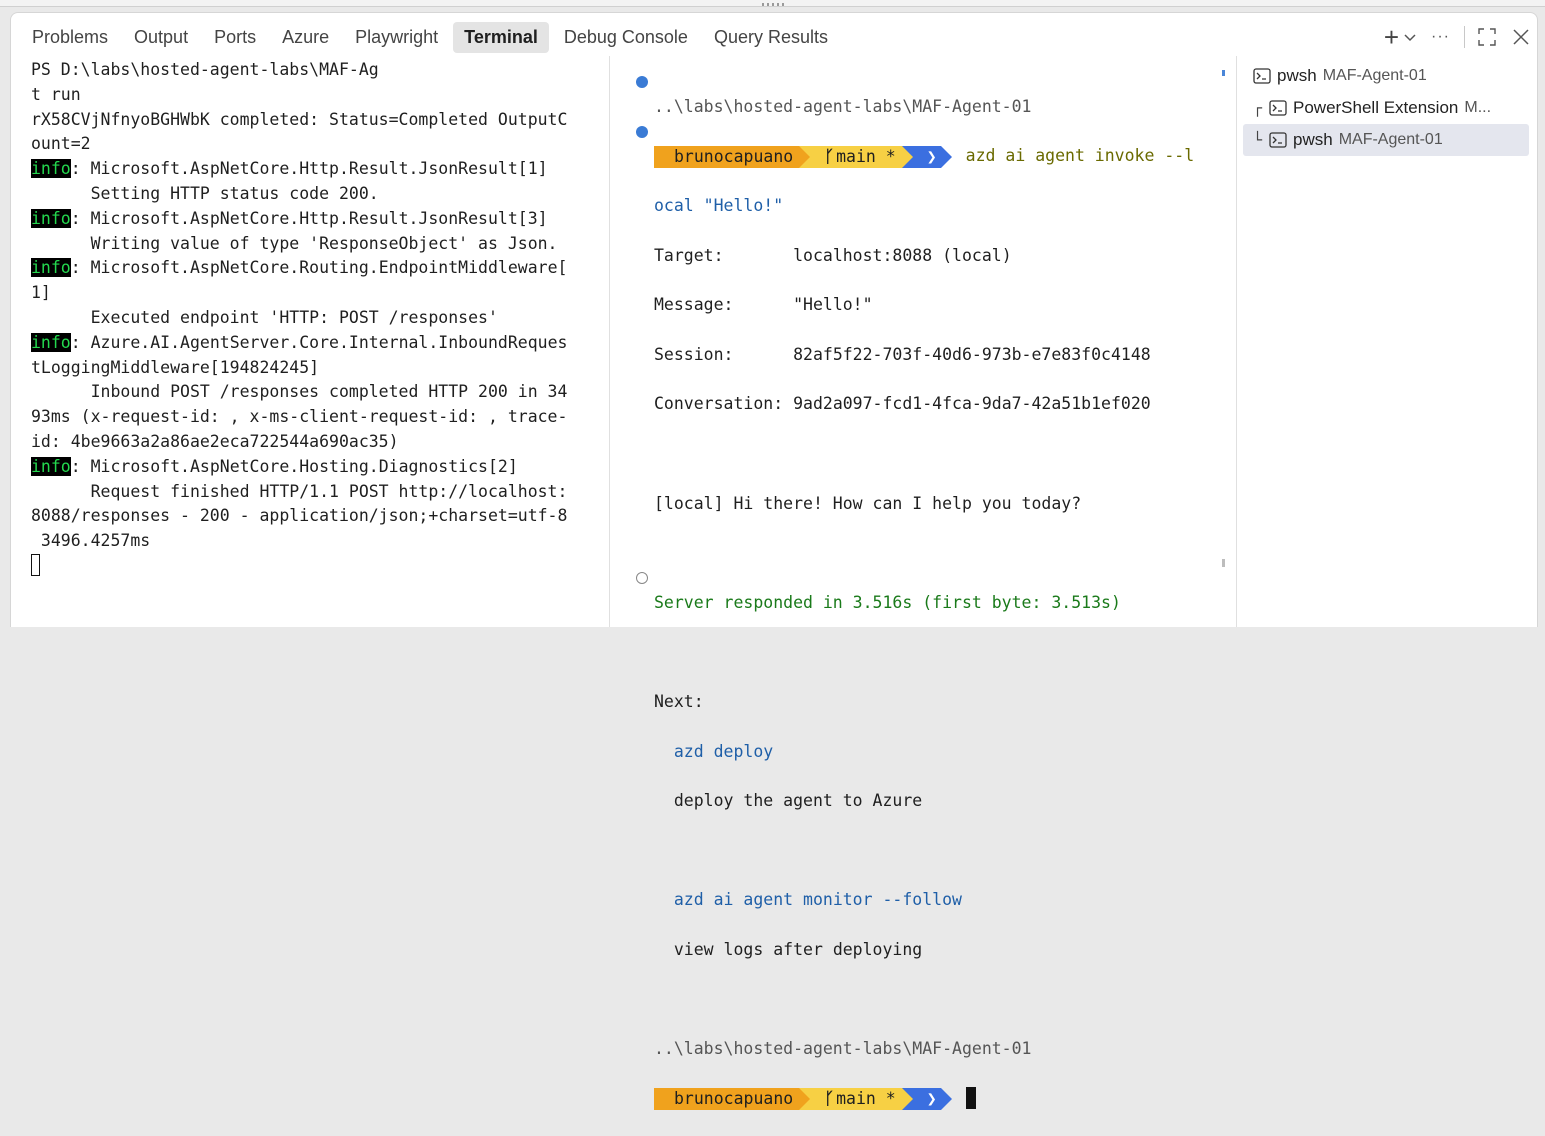 This screenshot has width=1545, height=1136. Describe the element at coordinates (305, 37) in the screenshot. I see `tab-azure: Azure` at that location.